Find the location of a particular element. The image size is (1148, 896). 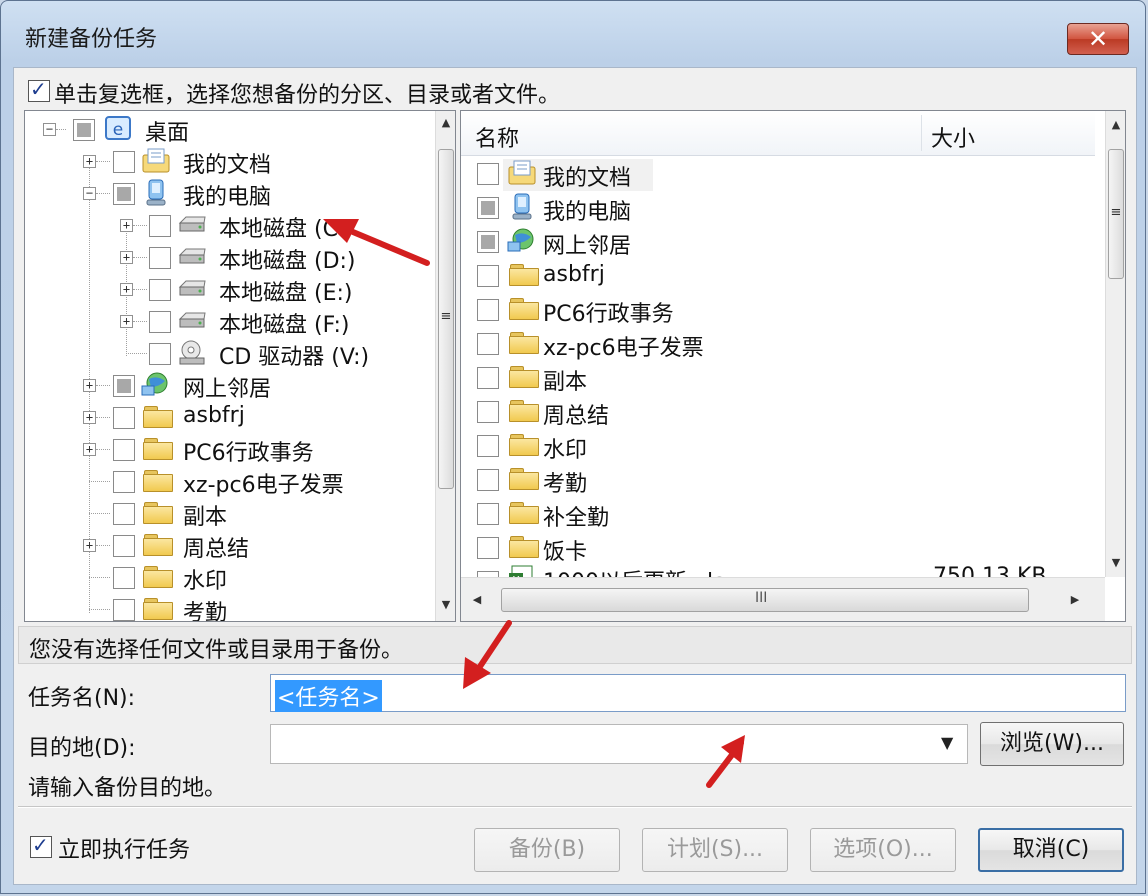

list-item-name: 副本 is located at coordinates (565, 380).